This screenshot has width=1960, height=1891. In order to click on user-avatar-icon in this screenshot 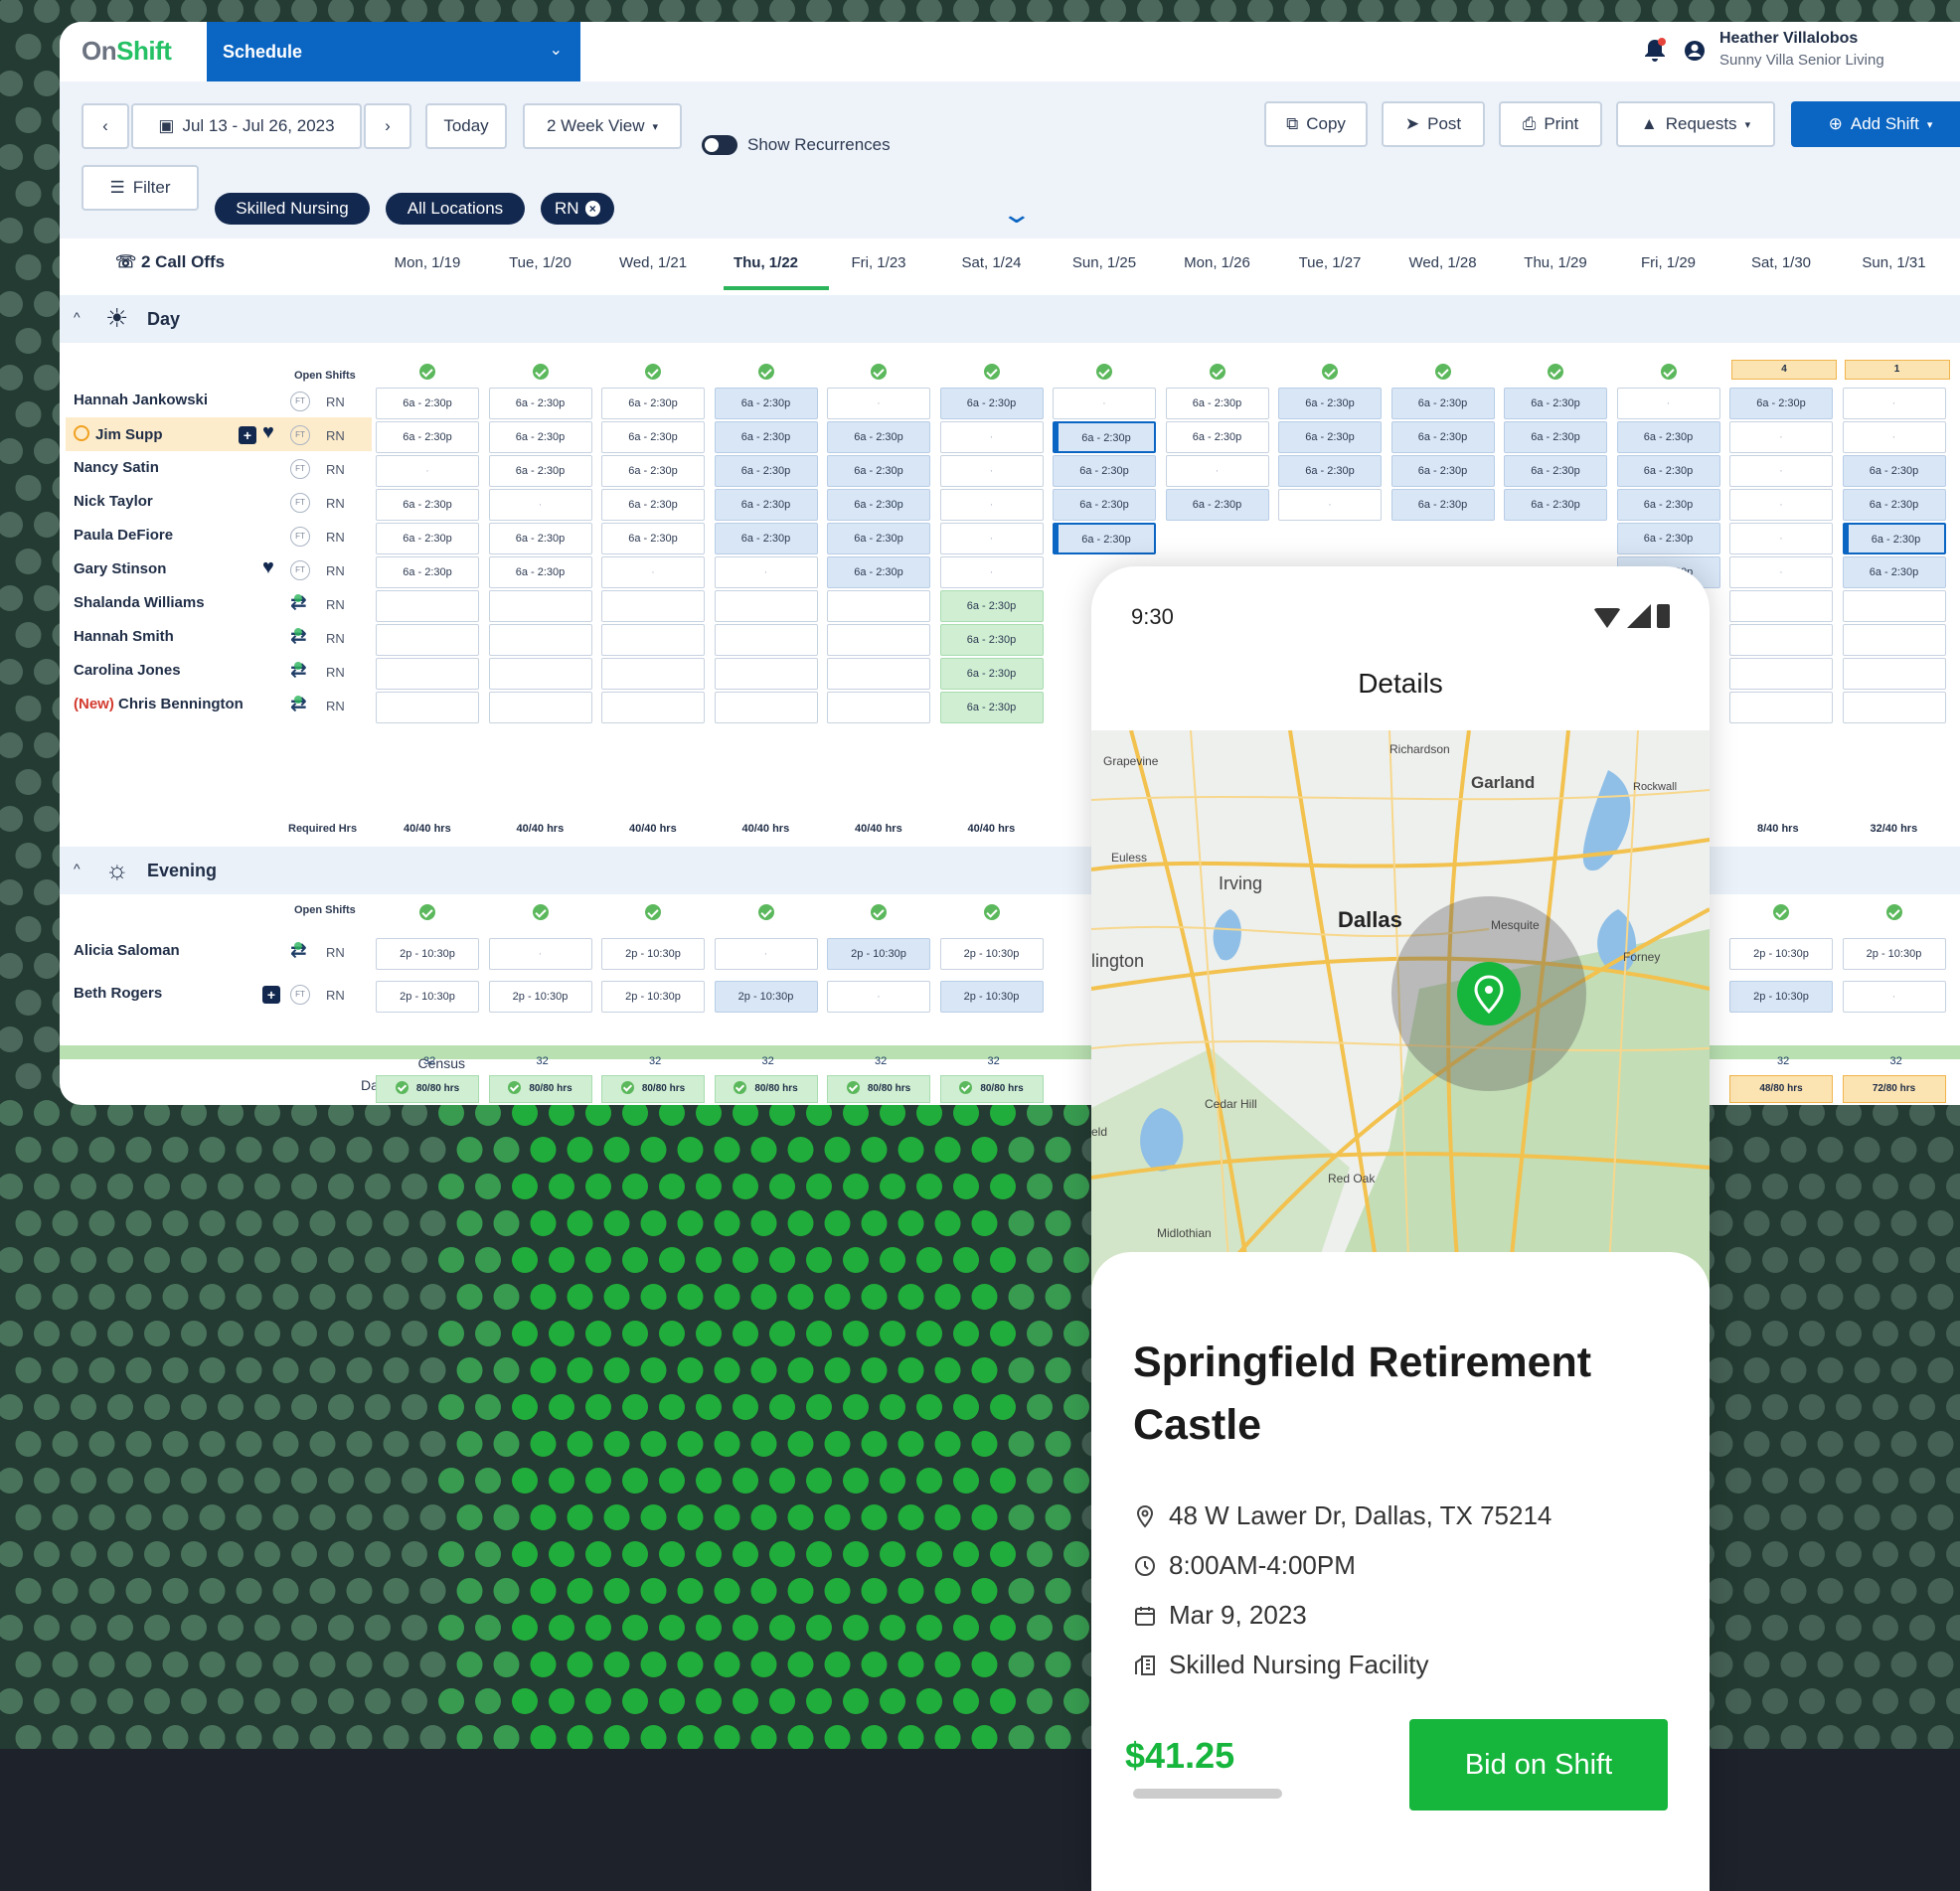, I will do `click(1695, 51)`.